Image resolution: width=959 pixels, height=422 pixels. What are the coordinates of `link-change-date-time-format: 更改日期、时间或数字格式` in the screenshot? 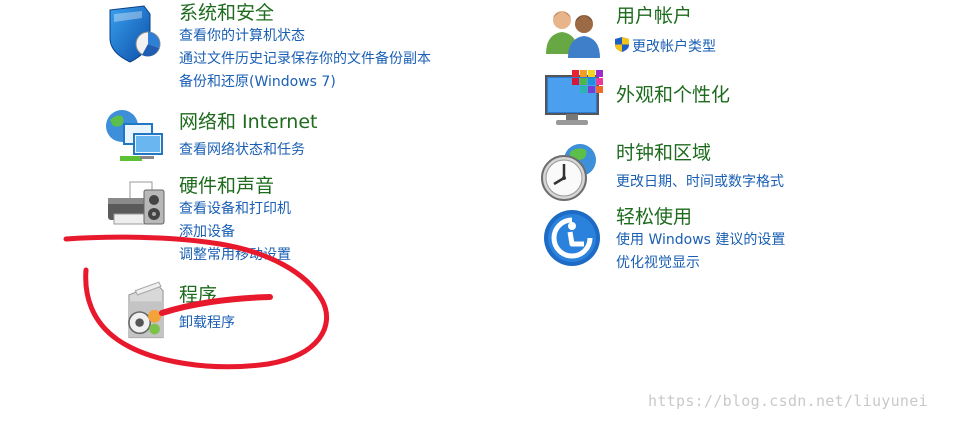 It's located at (700, 182).